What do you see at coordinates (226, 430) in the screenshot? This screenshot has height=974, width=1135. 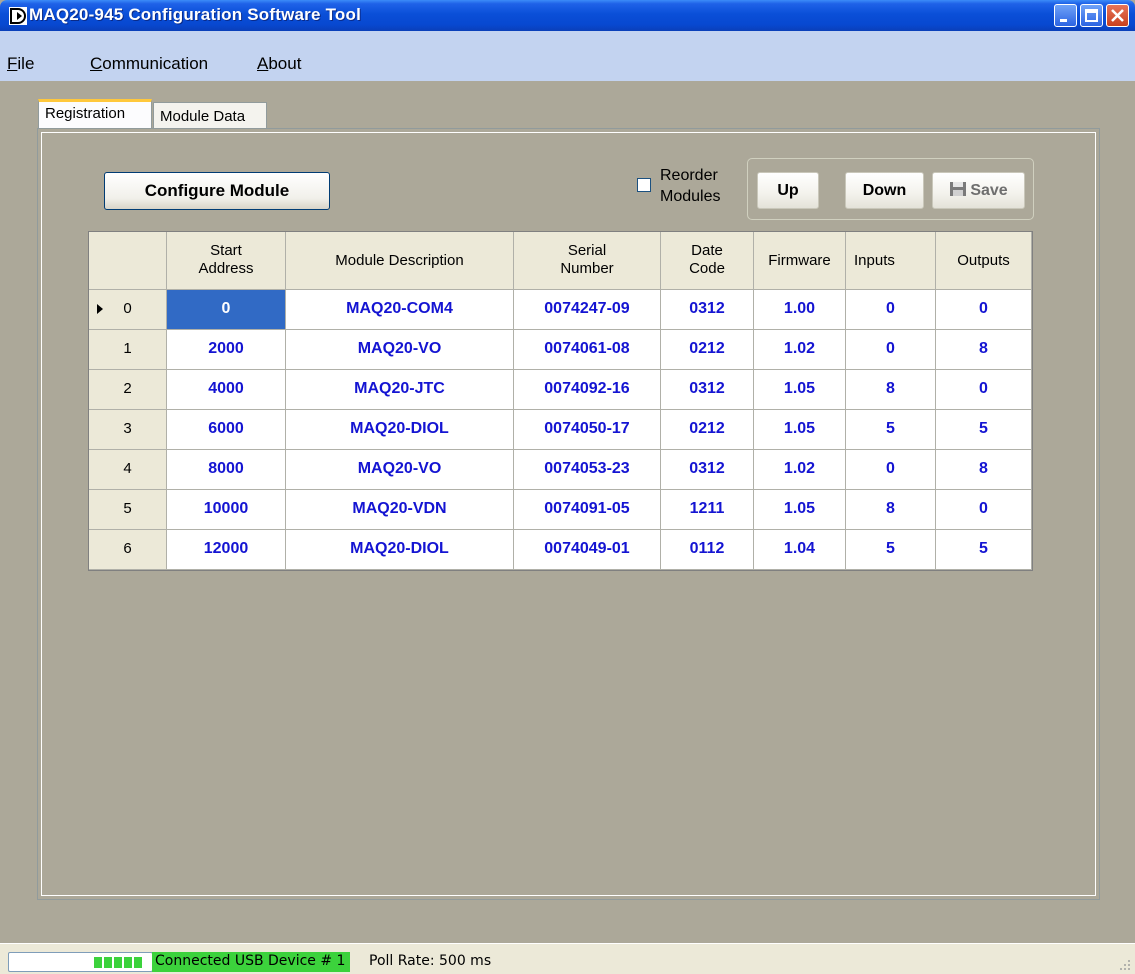 I see `cell-start-address: 6000` at bounding box center [226, 430].